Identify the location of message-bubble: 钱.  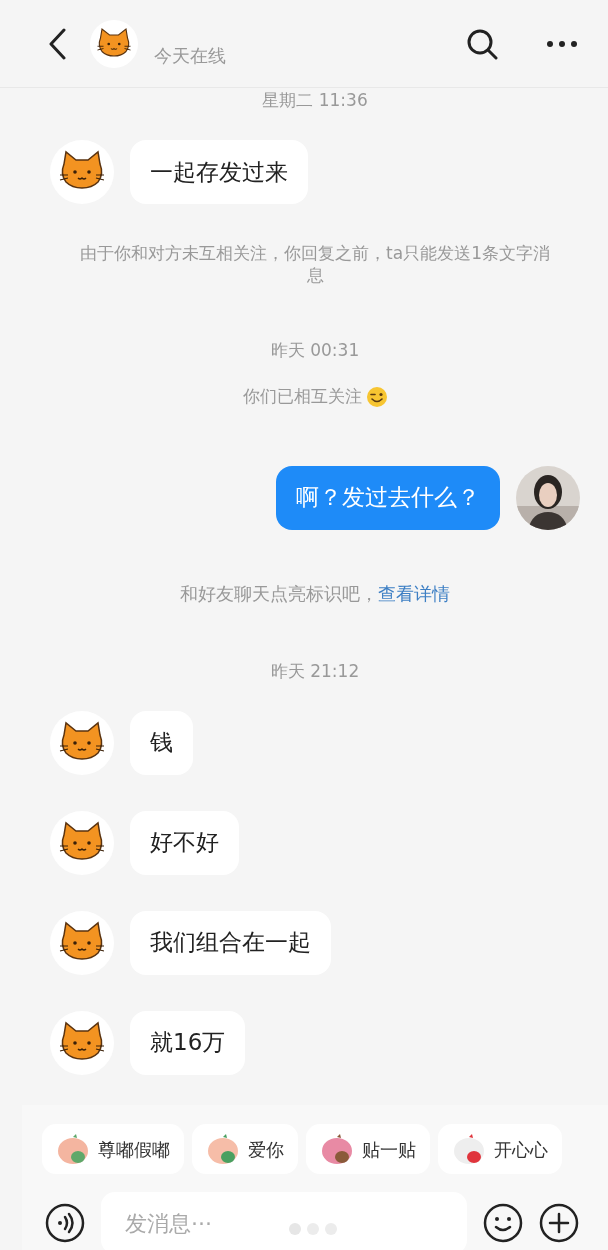
(161, 742).